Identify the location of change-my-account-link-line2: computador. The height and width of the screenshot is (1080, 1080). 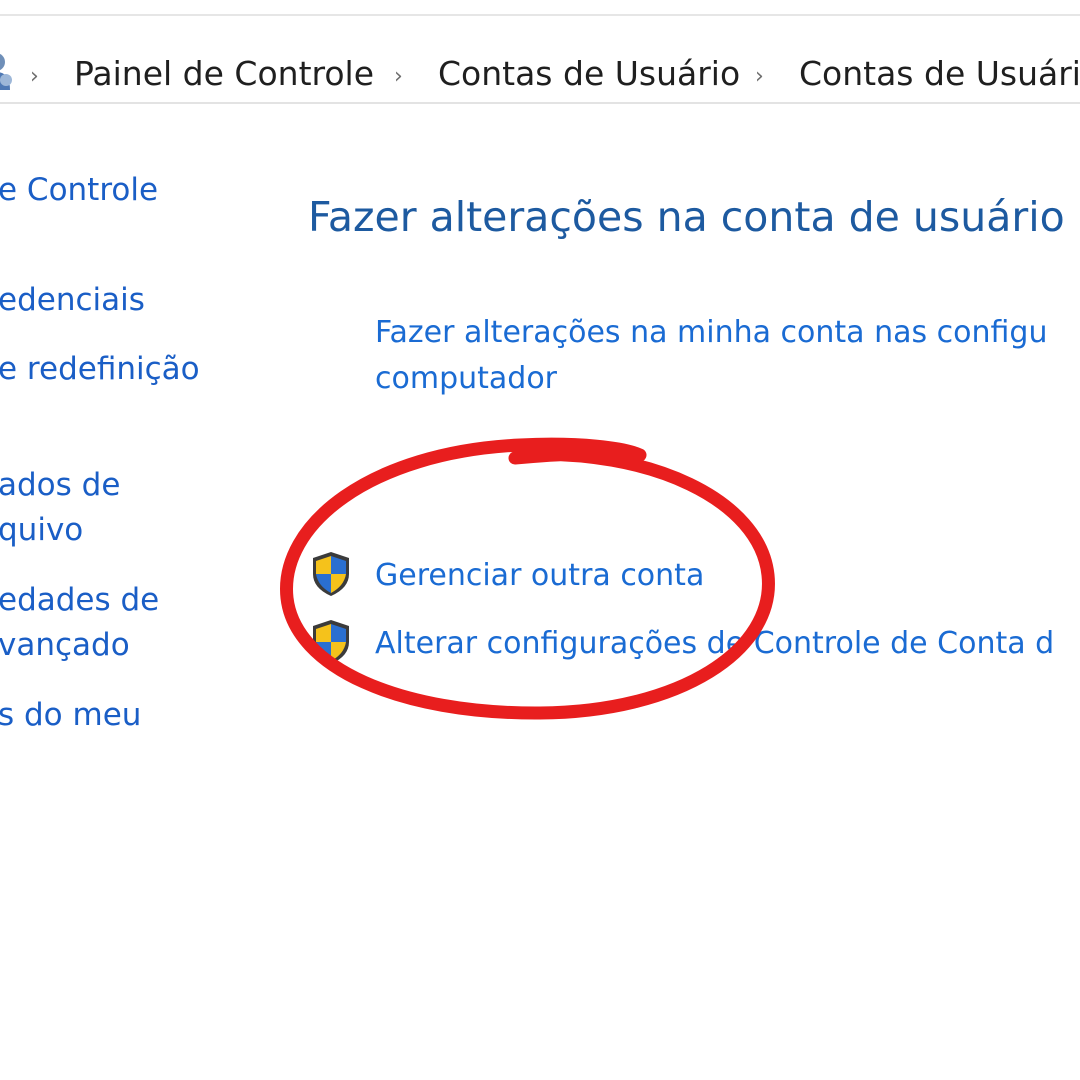
(466, 378).